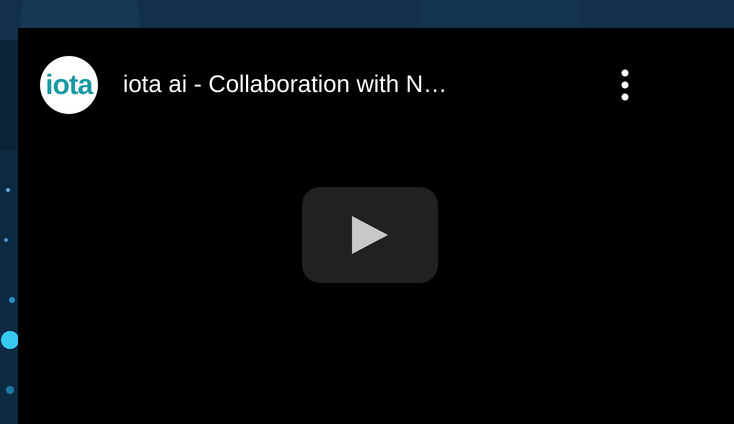  Describe the element at coordinates (625, 85) in the screenshot. I see `more-icon` at that location.